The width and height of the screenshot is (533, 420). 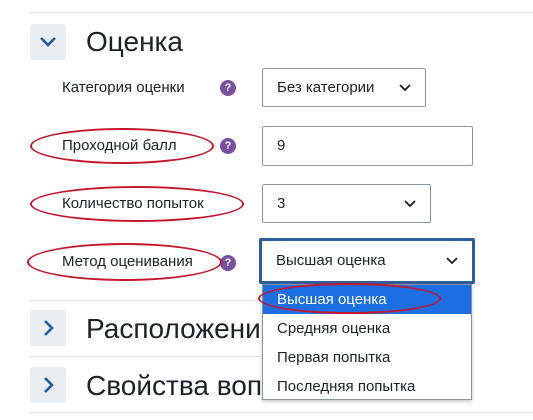 I want to click on section-toggle-question-props, so click(x=48, y=385).